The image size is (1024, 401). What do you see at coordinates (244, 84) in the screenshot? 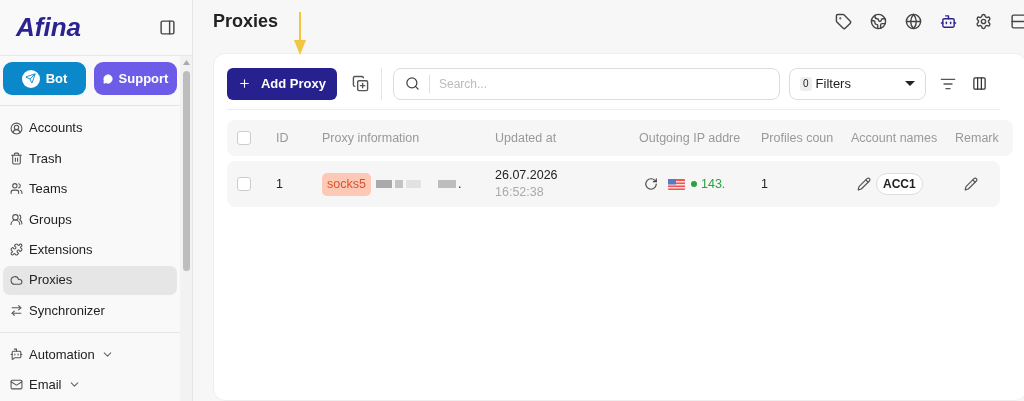
I see `plus-icon` at bounding box center [244, 84].